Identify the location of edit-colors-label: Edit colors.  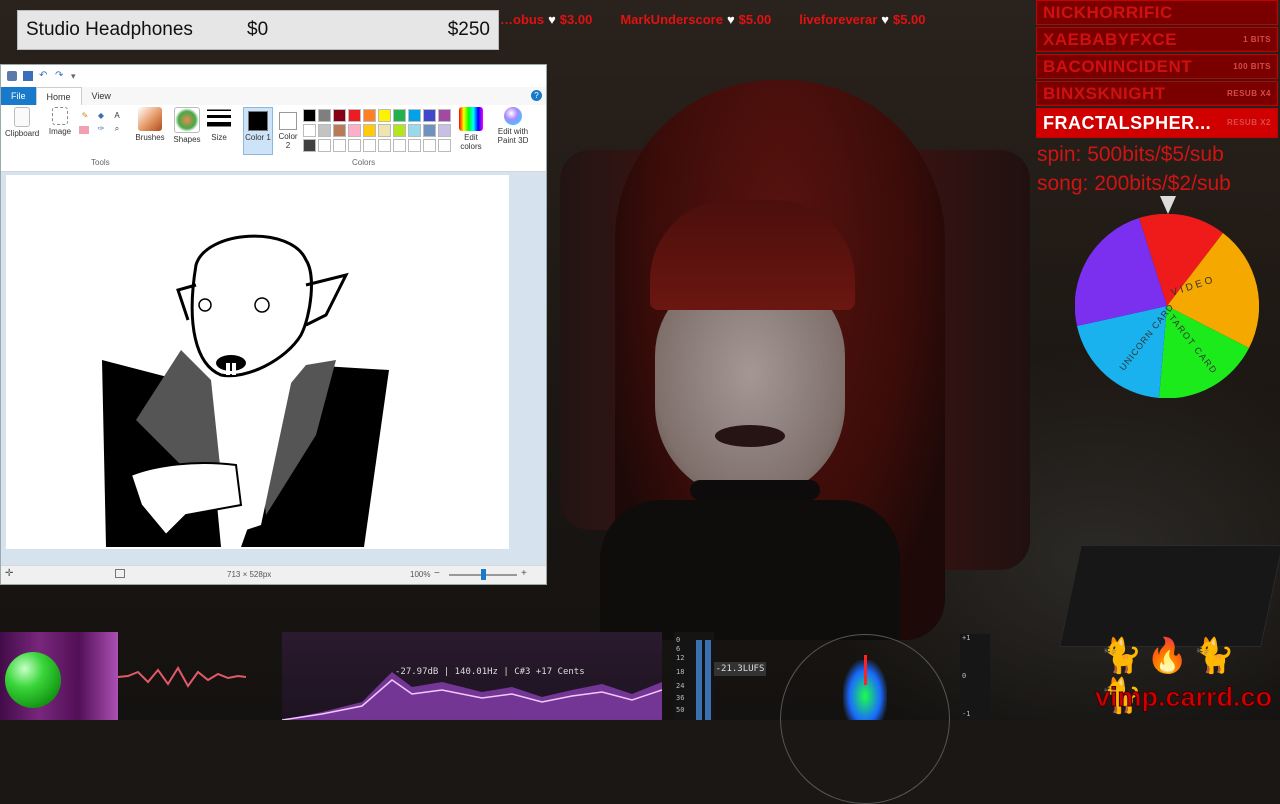
(471, 142).